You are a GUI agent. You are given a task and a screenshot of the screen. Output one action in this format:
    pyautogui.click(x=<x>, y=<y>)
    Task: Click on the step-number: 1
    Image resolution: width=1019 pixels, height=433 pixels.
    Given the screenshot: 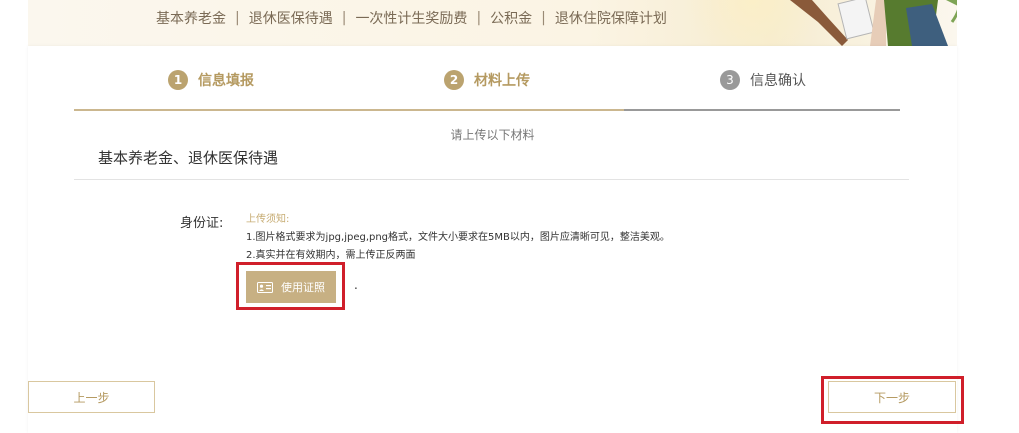 What is the action you would take?
    pyautogui.click(x=178, y=80)
    